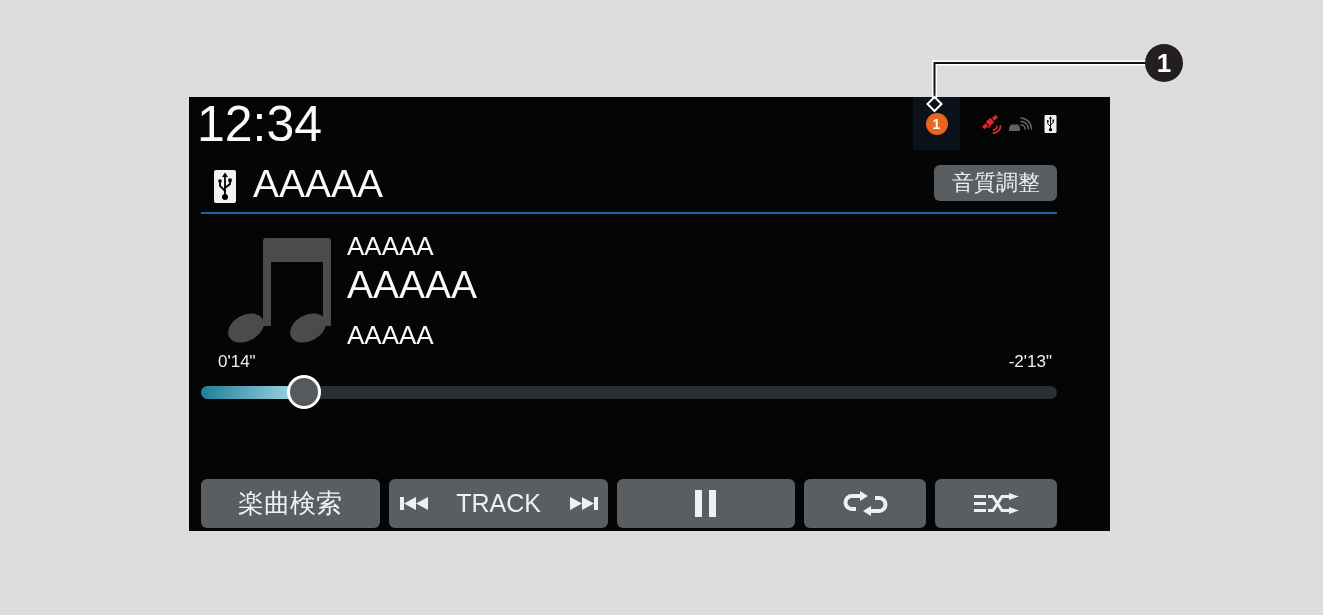  What do you see at coordinates (279, 292) in the screenshot?
I see `music-note-icon` at bounding box center [279, 292].